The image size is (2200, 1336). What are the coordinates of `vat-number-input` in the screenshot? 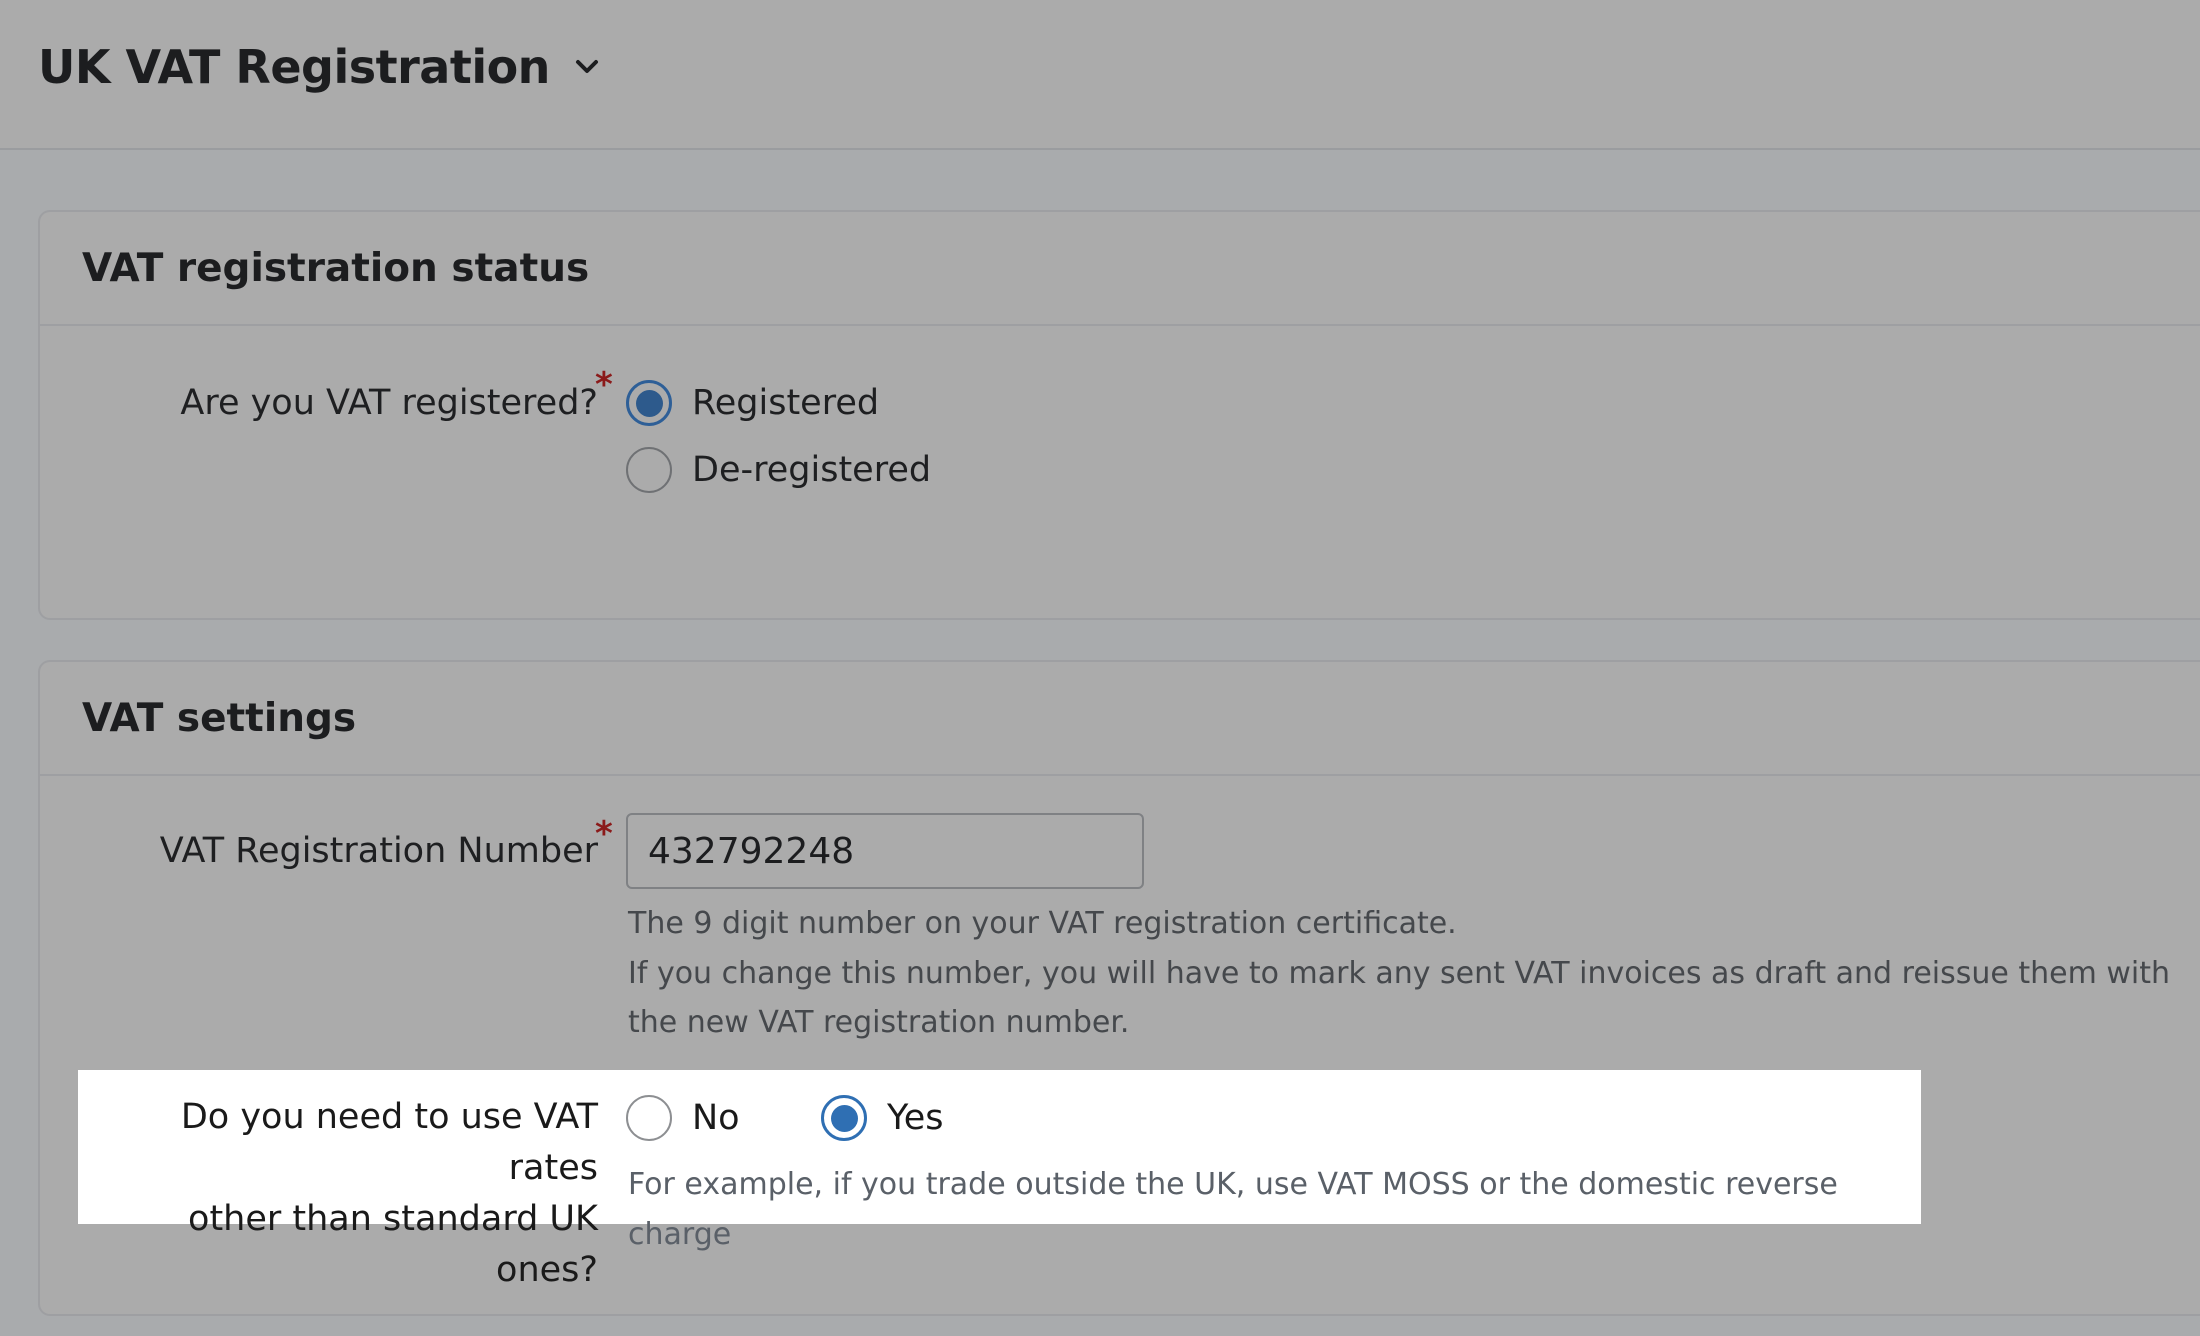 It's located at (885, 851).